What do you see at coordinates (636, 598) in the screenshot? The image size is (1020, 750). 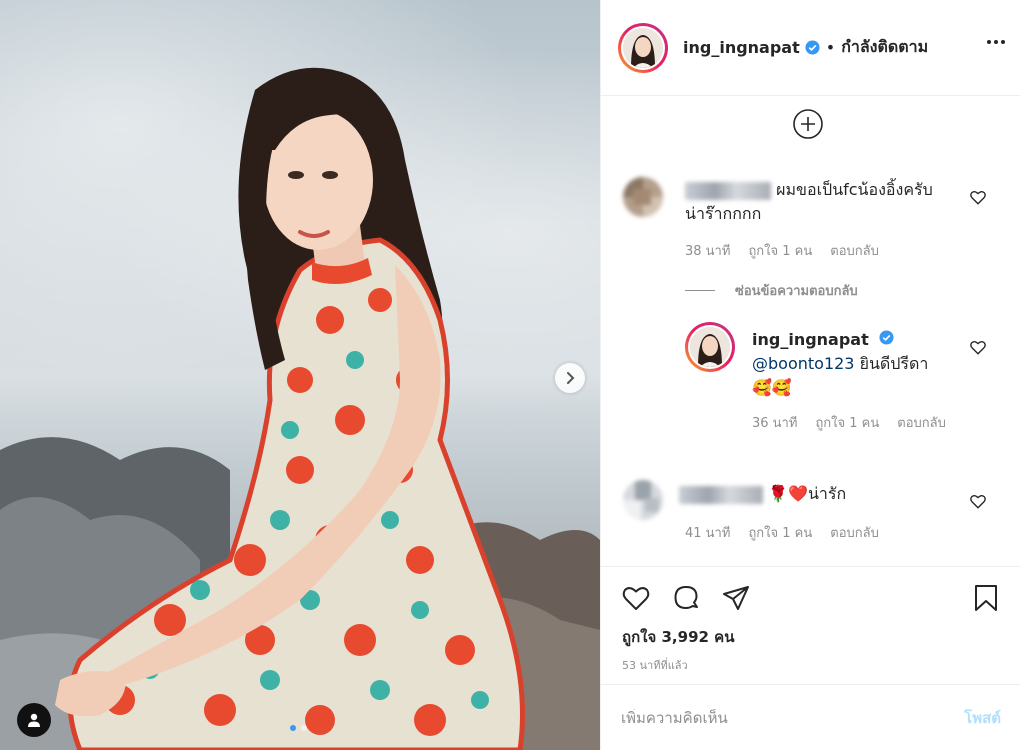 I see `like-heart-icon` at bounding box center [636, 598].